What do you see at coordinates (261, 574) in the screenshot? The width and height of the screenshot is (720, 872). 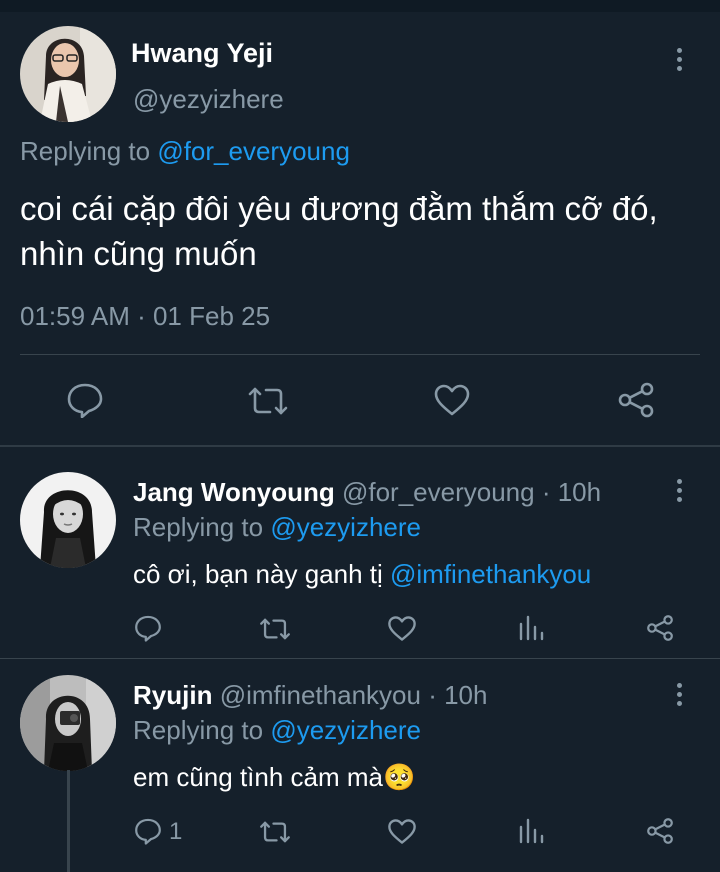 I see `reply-body: cô ơi, bạn này ganh tị` at bounding box center [261, 574].